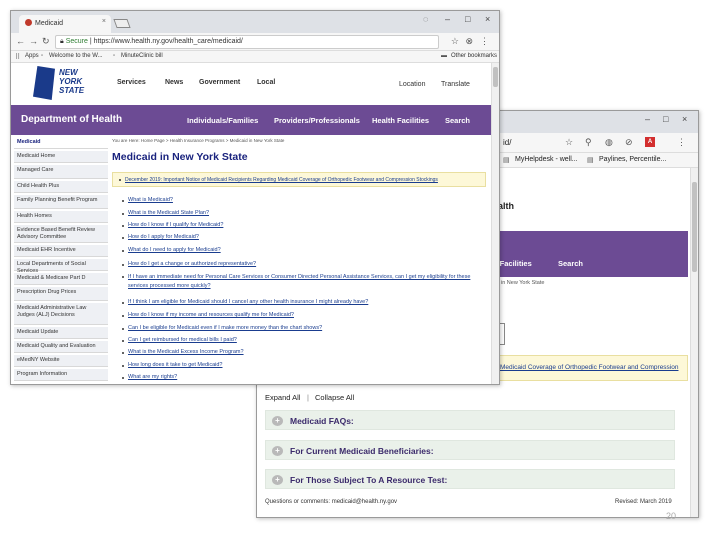  Describe the element at coordinates (76, 41) in the screenshot. I see `secure-label: Secure` at that location.